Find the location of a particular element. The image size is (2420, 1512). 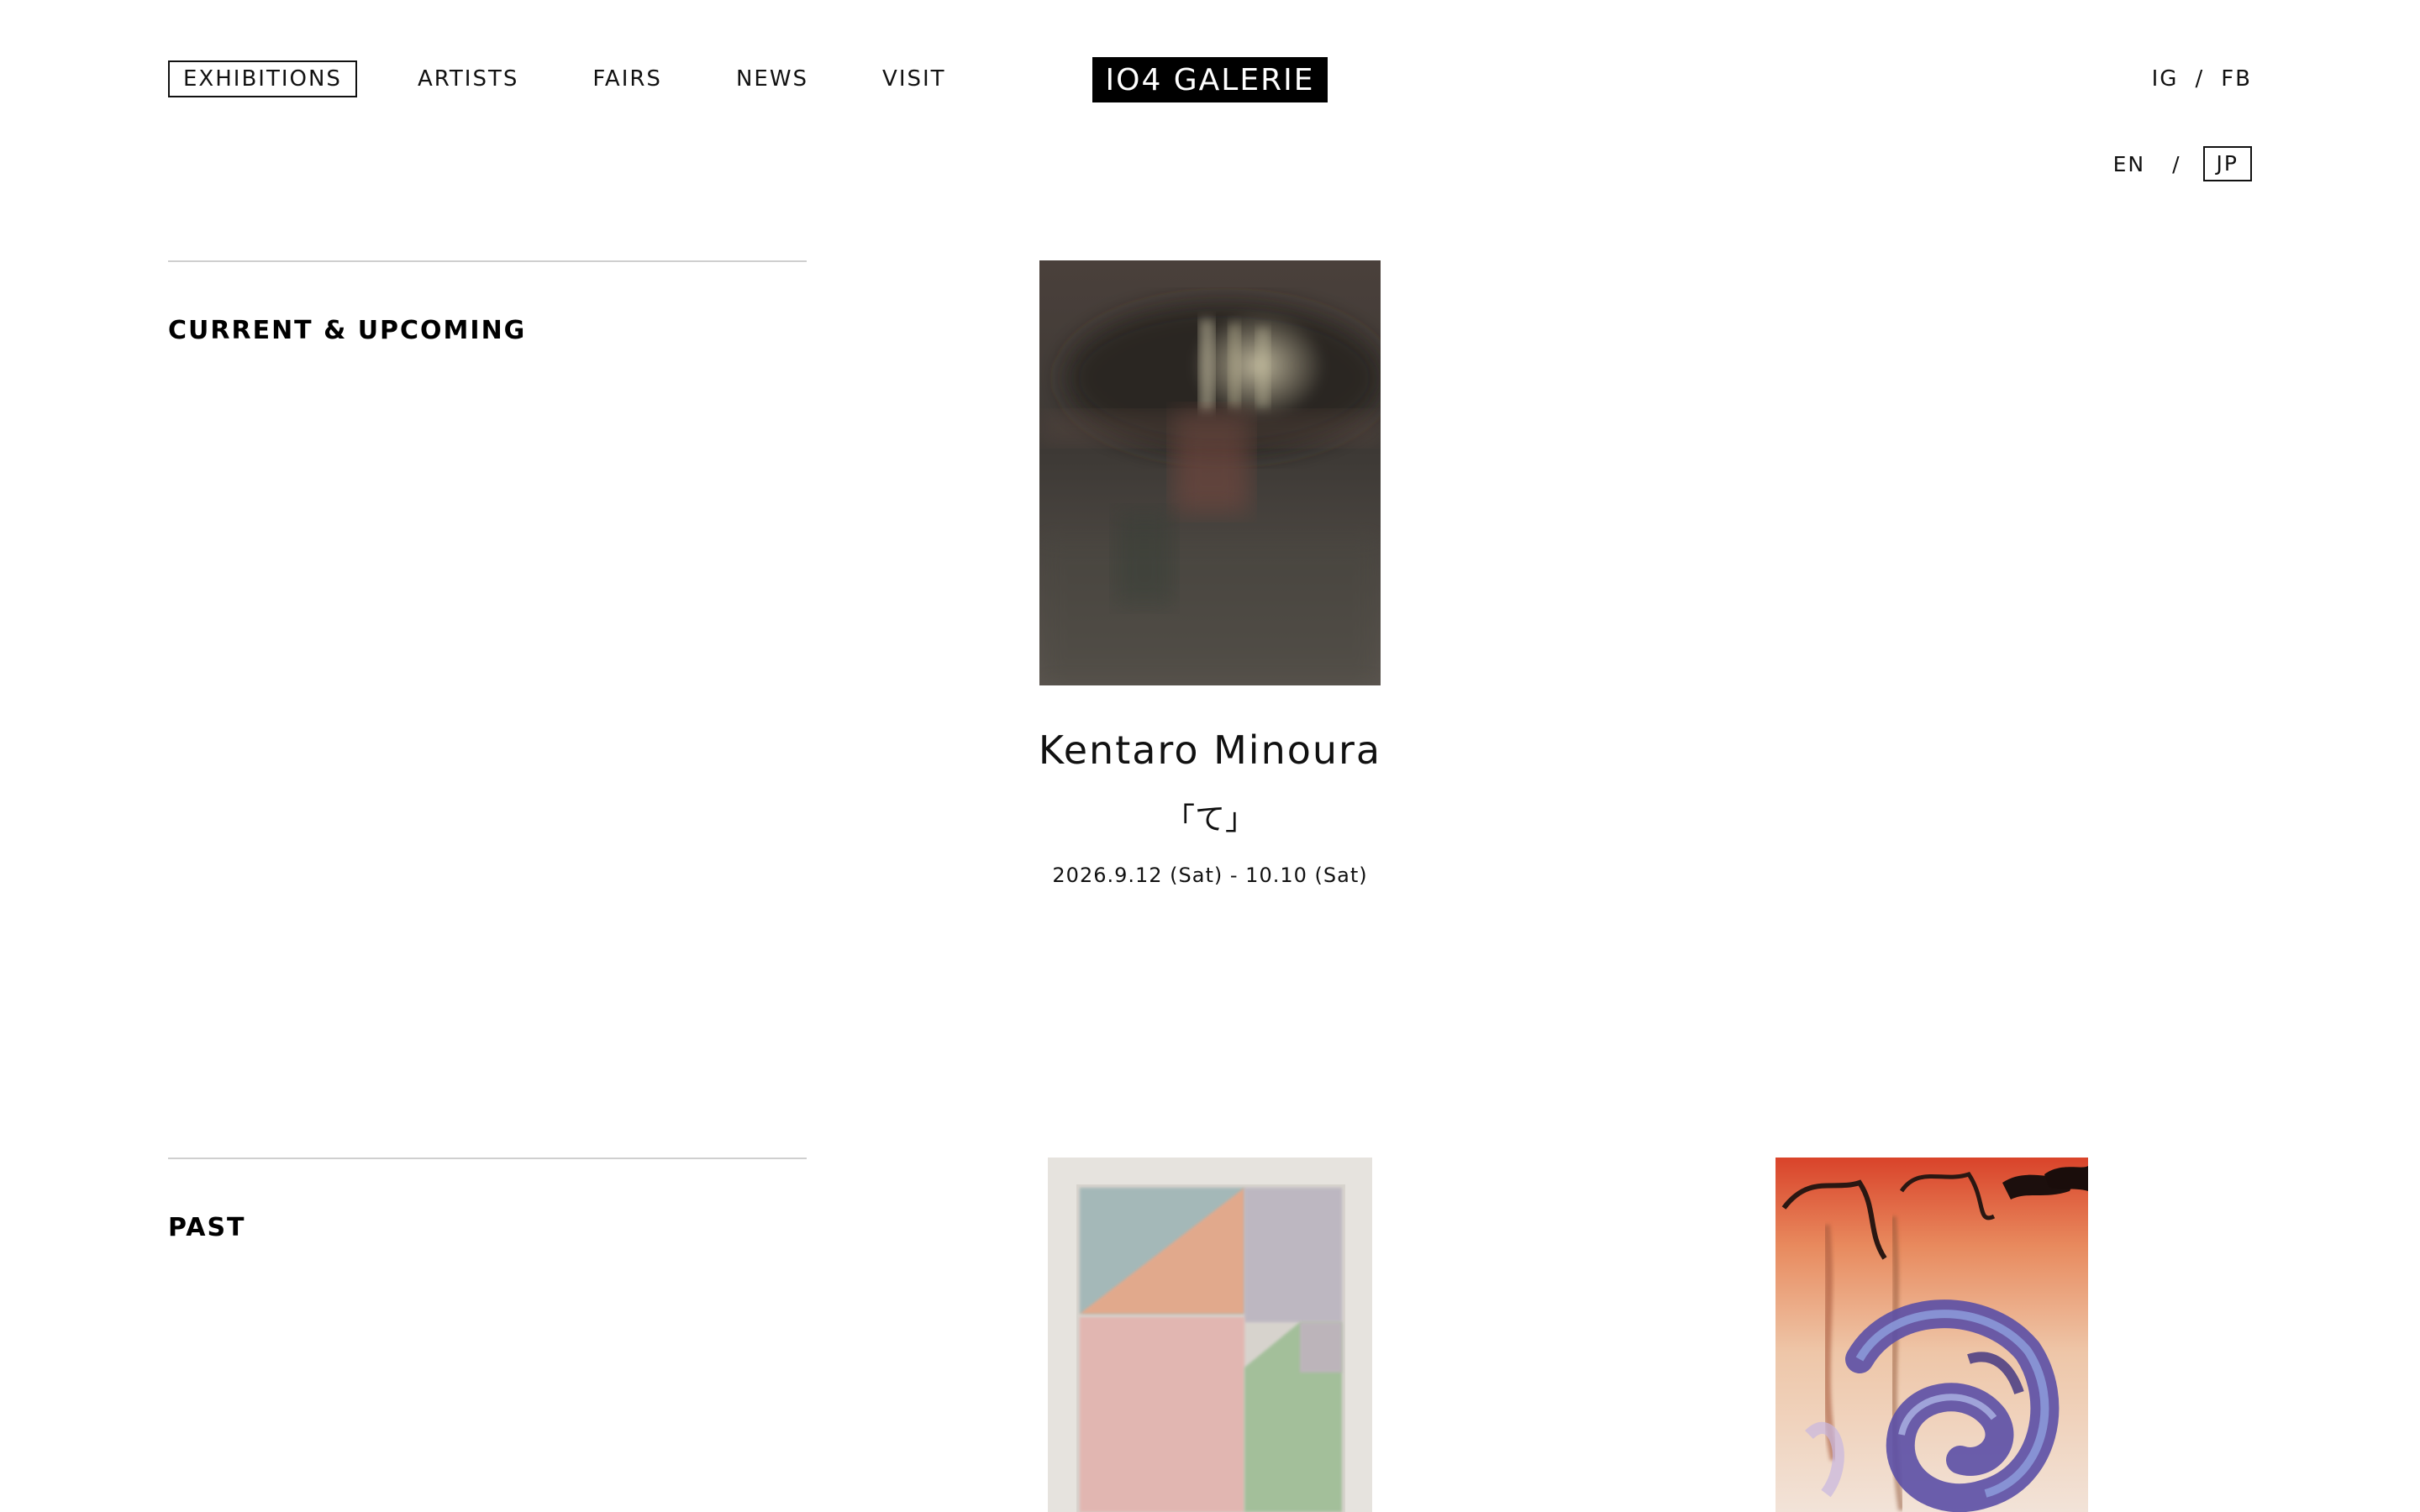

instagram-link: IG is located at coordinates (2165, 79).